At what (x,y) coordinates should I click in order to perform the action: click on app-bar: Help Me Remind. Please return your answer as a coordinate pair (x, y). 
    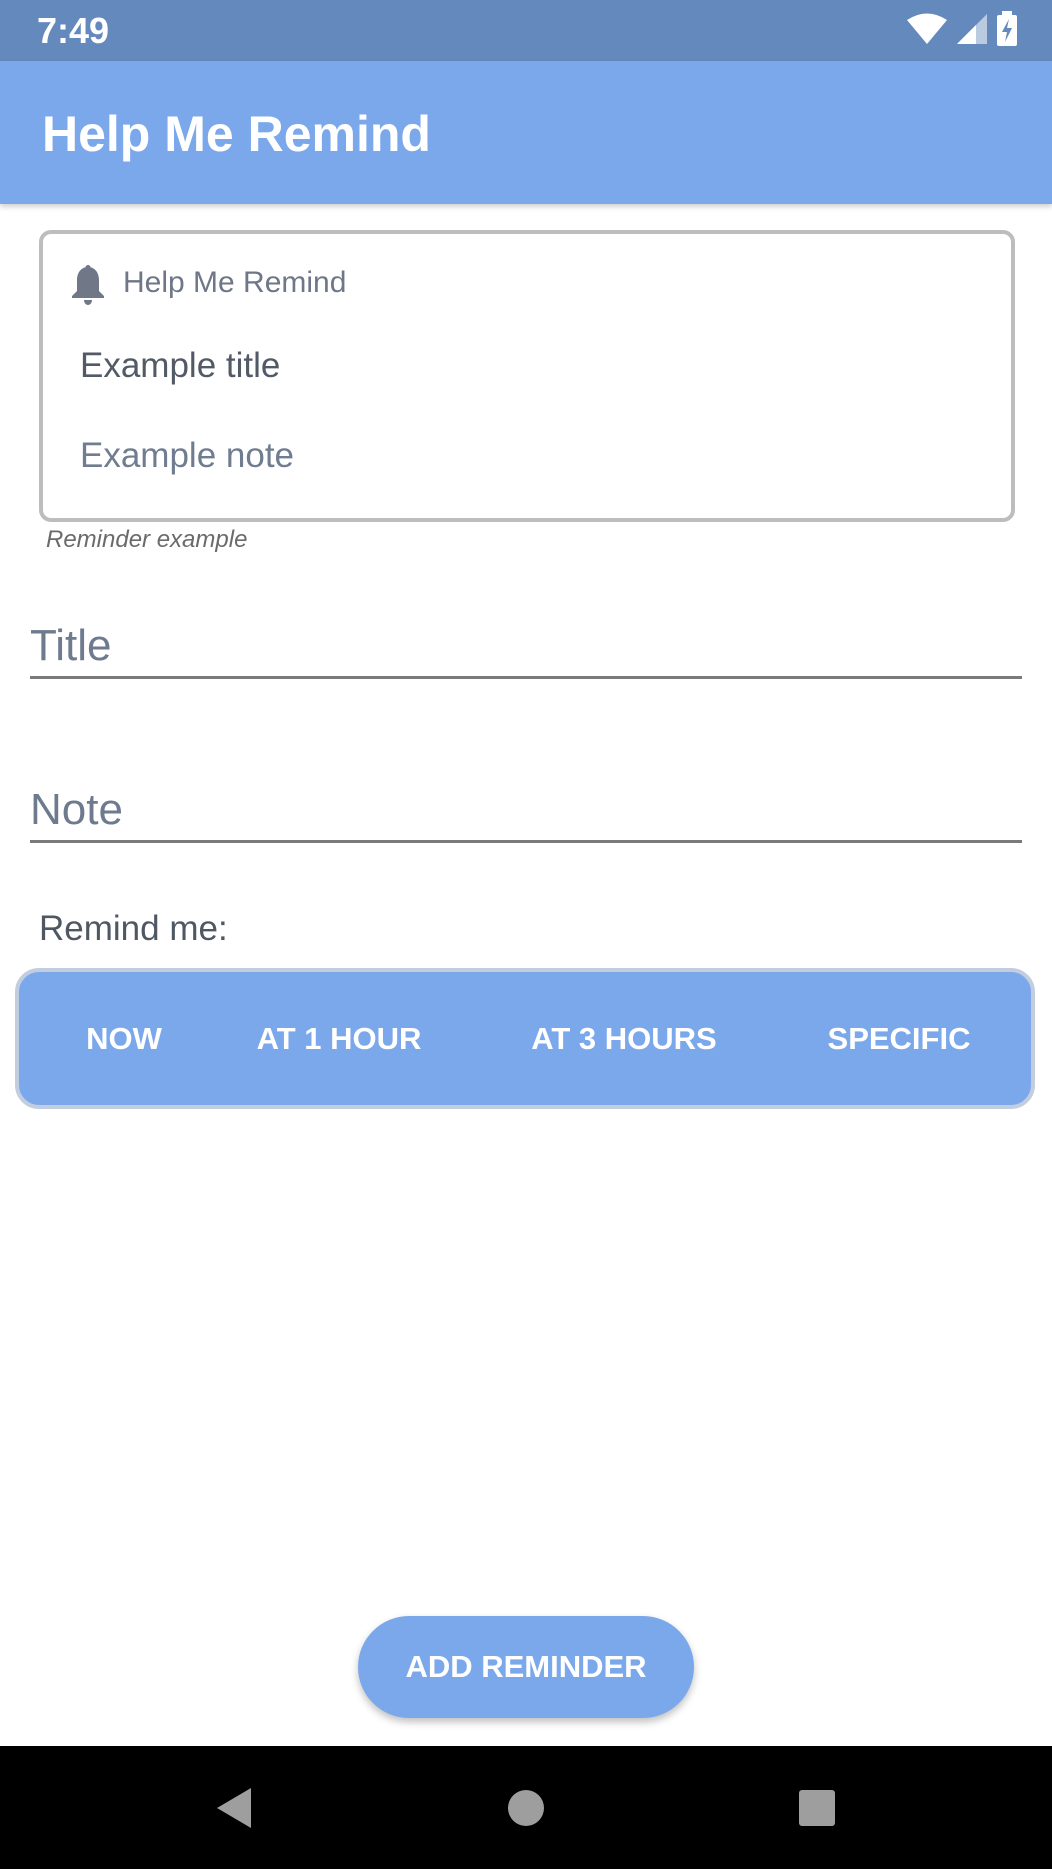
    Looking at the image, I should click on (526, 132).